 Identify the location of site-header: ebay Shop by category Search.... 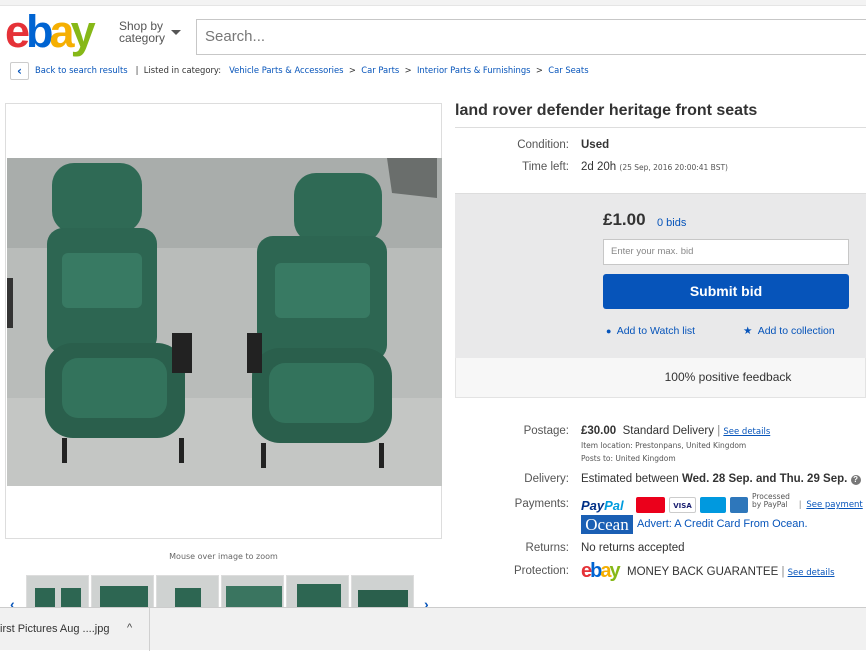
(433, 32).